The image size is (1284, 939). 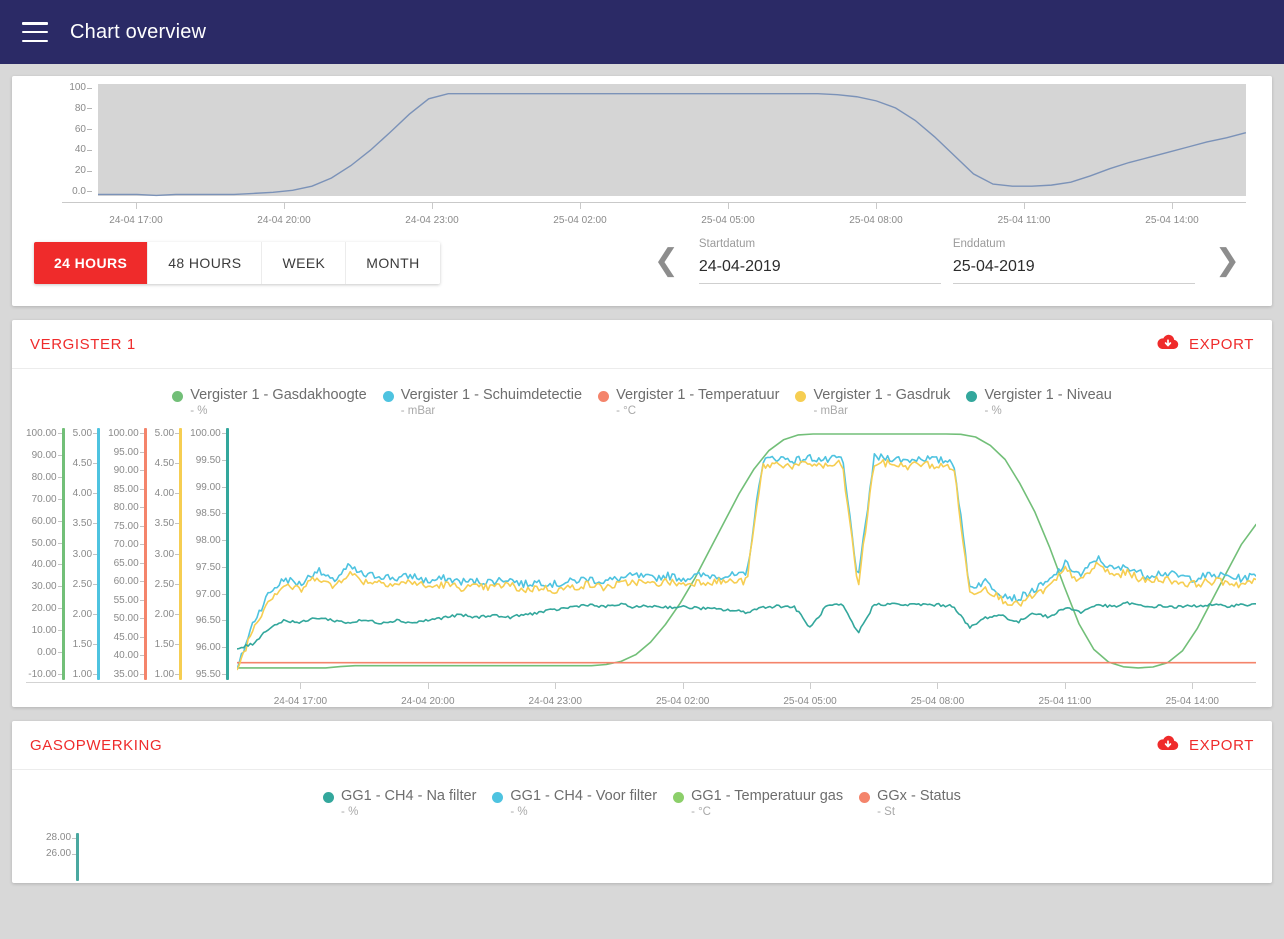 I want to click on gasopwerking-panel-header: GASOPWERKING EXPORT, so click(x=642, y=745).